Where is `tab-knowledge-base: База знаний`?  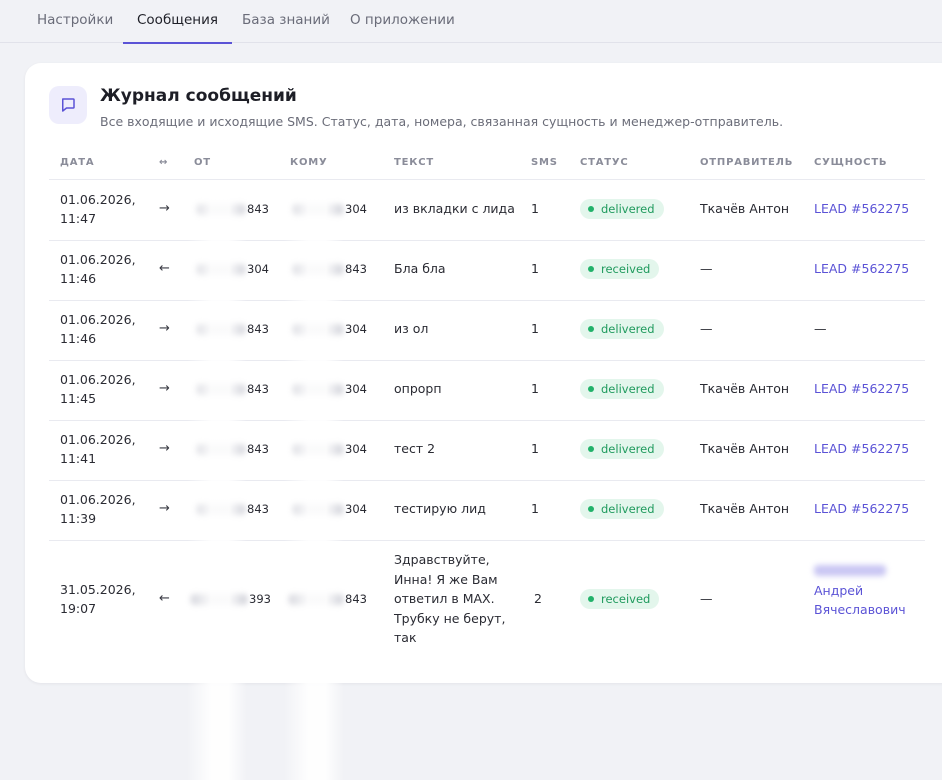
tab-knowledge-base: База знаний is located at coordinates (286, 21).